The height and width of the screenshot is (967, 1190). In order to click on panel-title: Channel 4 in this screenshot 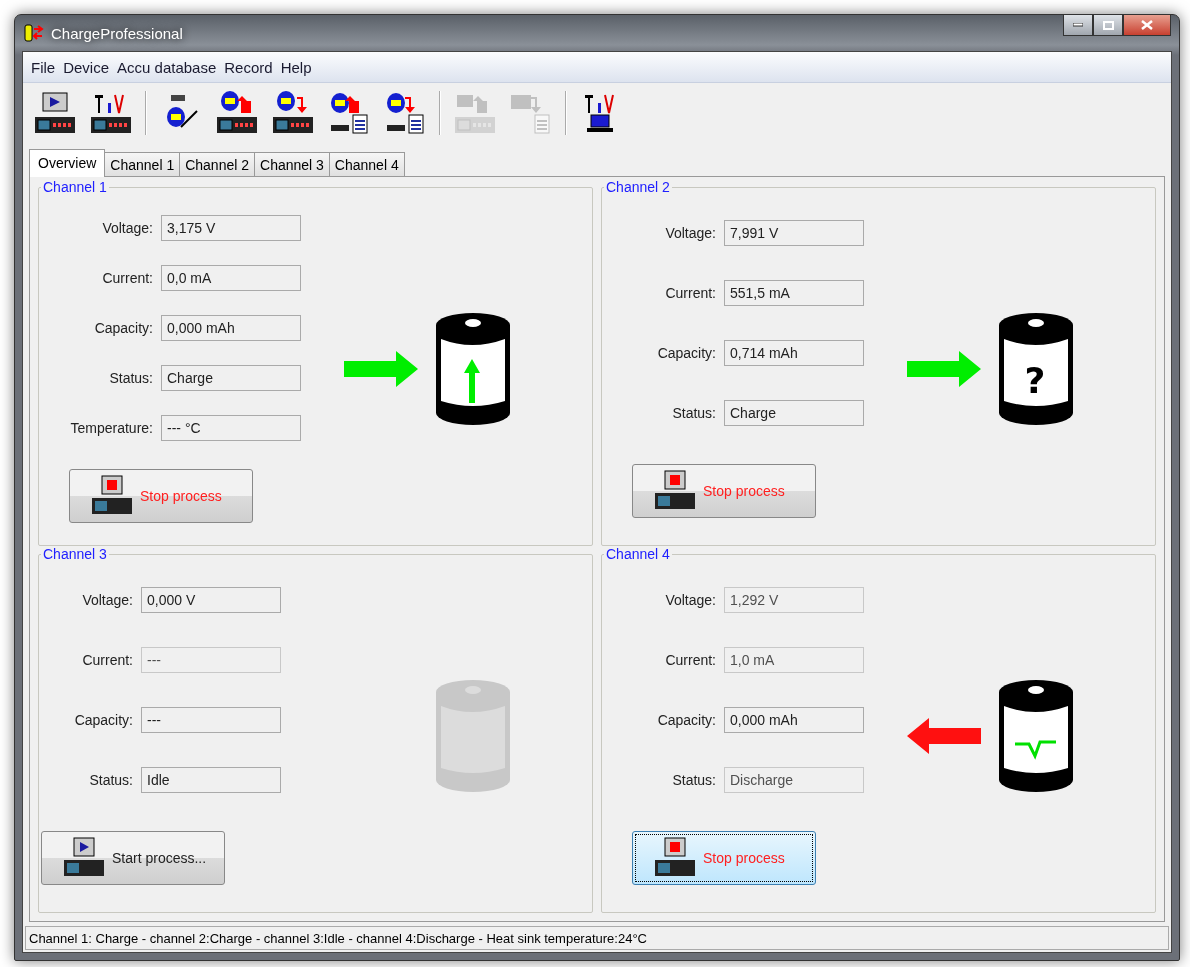, I will do `click(638, 554)`.